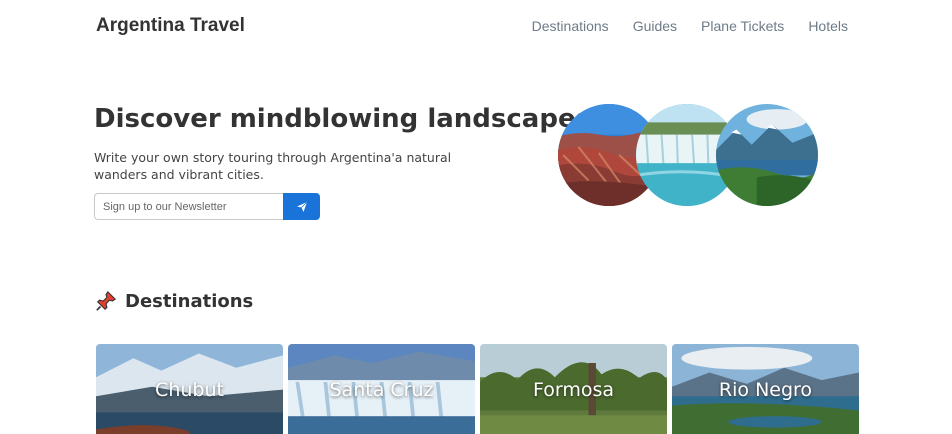  What do you see at coordinates (690, 26) in the screenshot?
I see `main-nav: Destinations Guides Plane Tickets Hotels` at bounding box center [690, 26].